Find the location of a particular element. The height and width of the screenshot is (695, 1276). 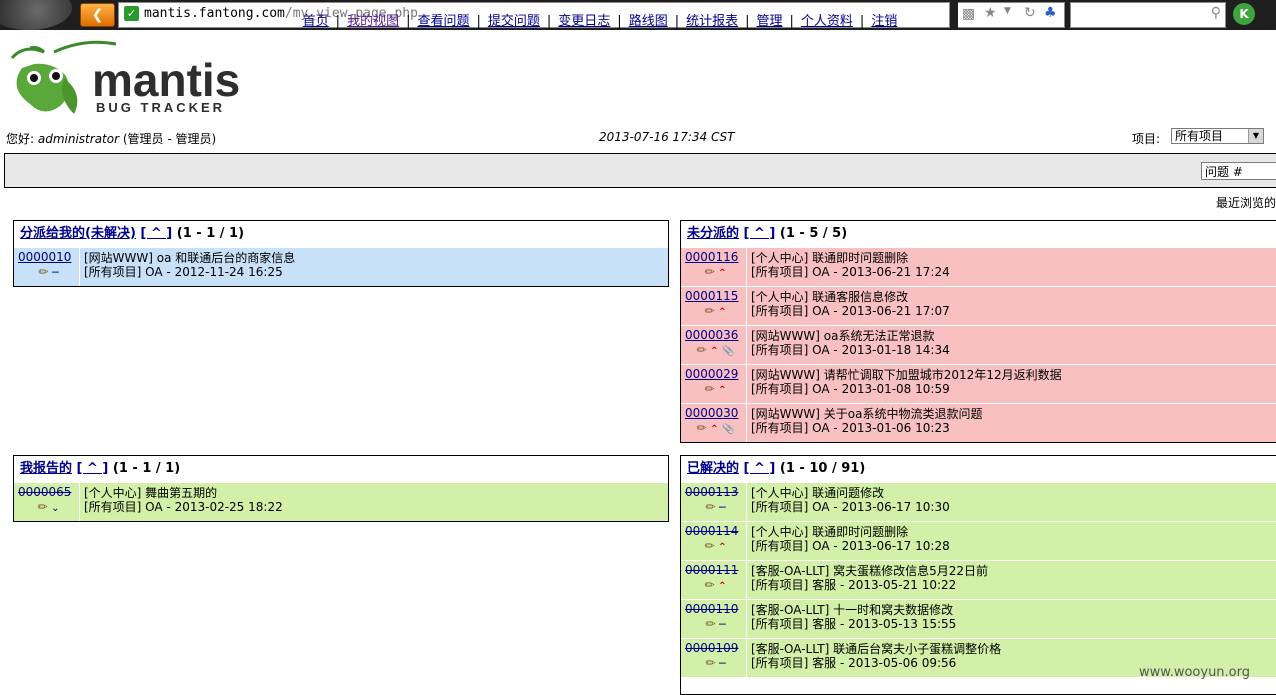

resolved-box-title: 已解决的 is located at coordinates (713, 468).